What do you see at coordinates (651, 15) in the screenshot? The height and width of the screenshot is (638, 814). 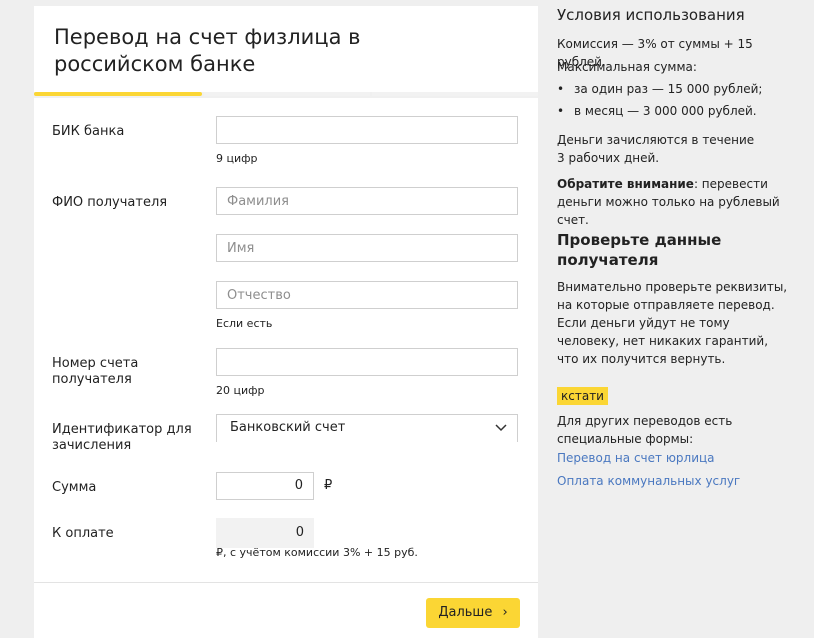 I see `terms-title: Условия использования` at bounding box center [651, 15].